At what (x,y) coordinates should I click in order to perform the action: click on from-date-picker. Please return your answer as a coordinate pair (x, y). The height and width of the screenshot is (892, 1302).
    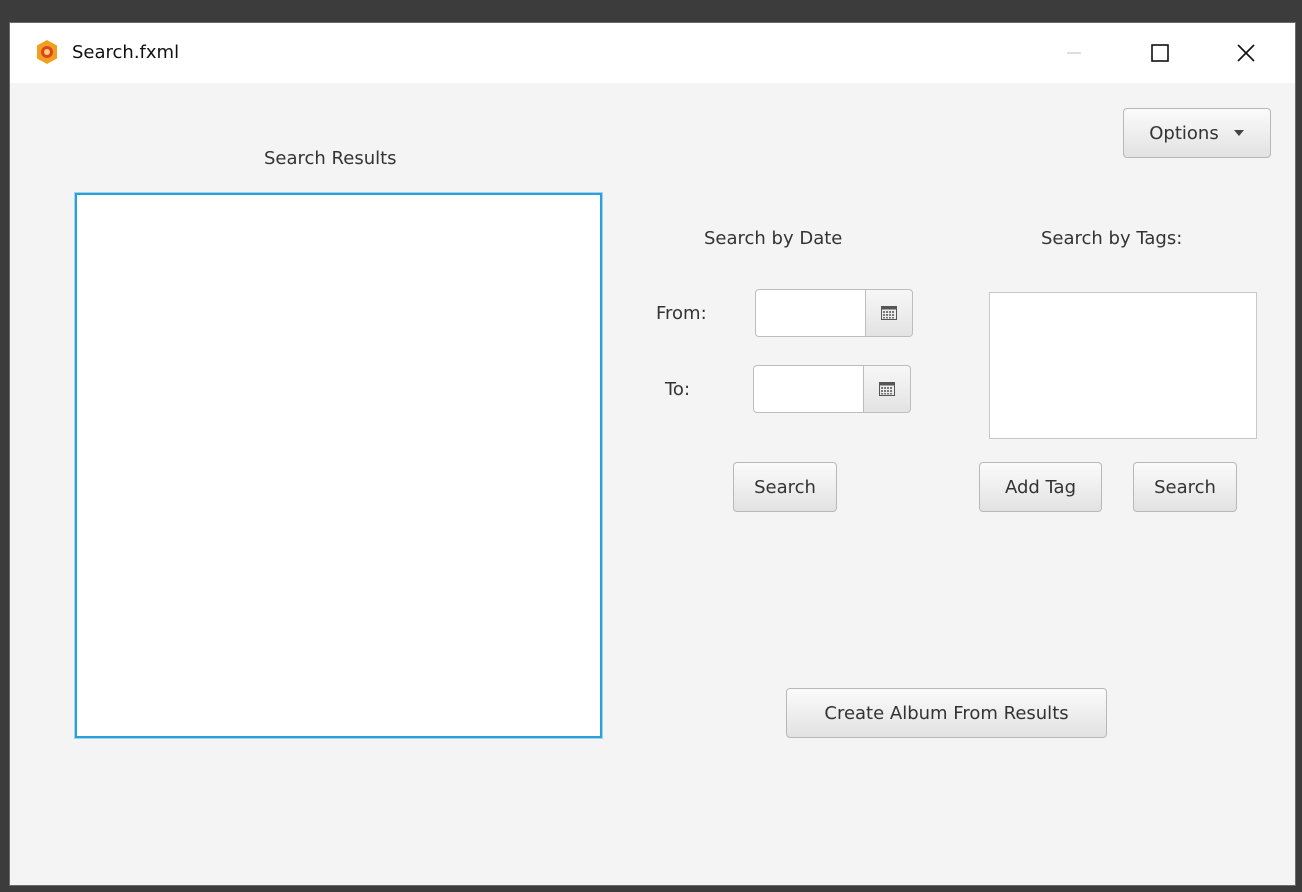
    Looking at the image, I should click on (834, 313).